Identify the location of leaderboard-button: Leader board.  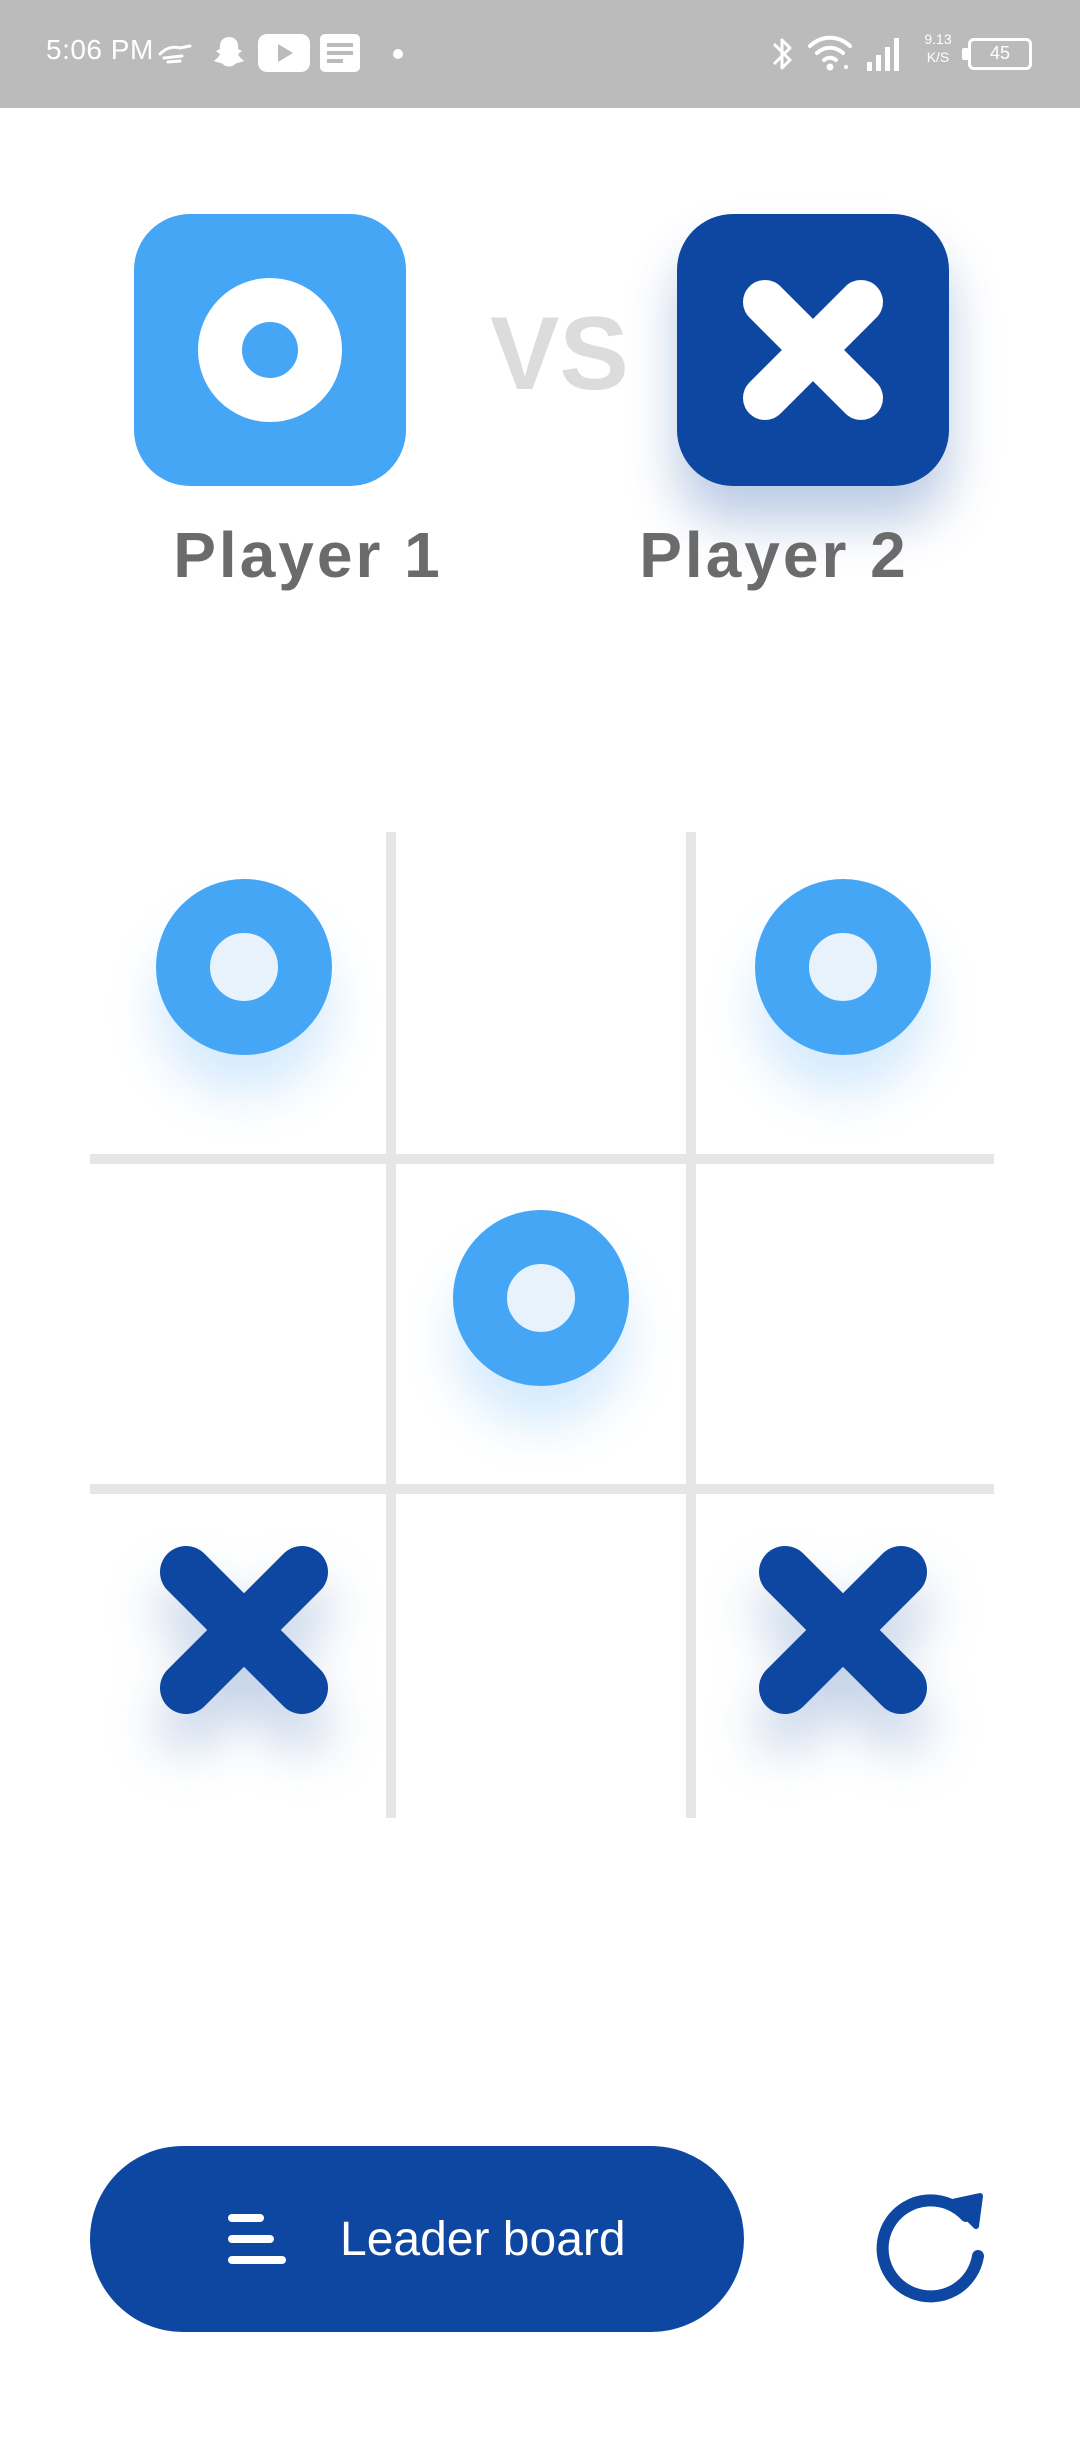
(417, 2239).